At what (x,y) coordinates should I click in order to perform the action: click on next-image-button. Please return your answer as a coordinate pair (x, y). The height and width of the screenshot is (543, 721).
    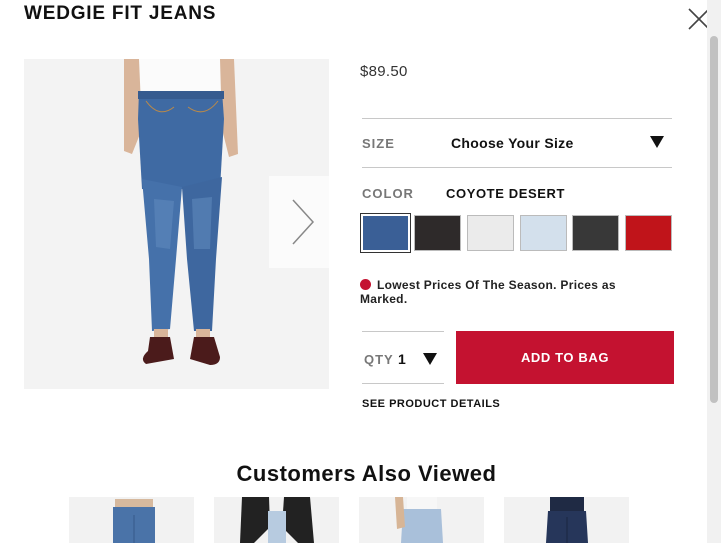
    Looking at the image, I should click on (299, 222).